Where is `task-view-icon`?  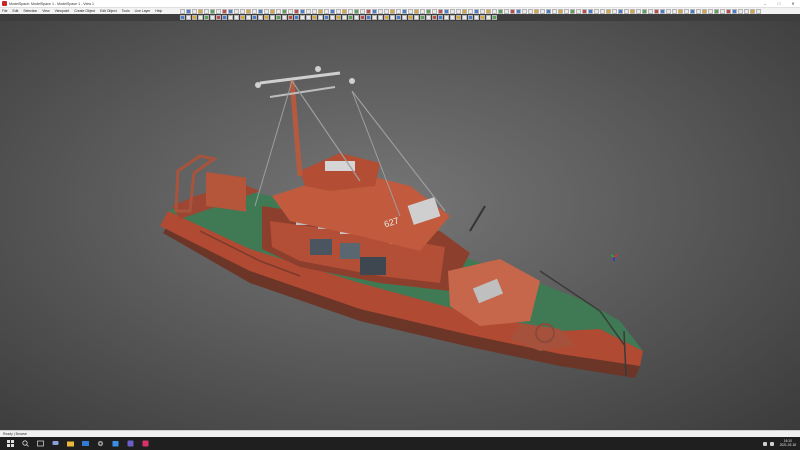 task-view-icon is located at coordinates (40, 443).